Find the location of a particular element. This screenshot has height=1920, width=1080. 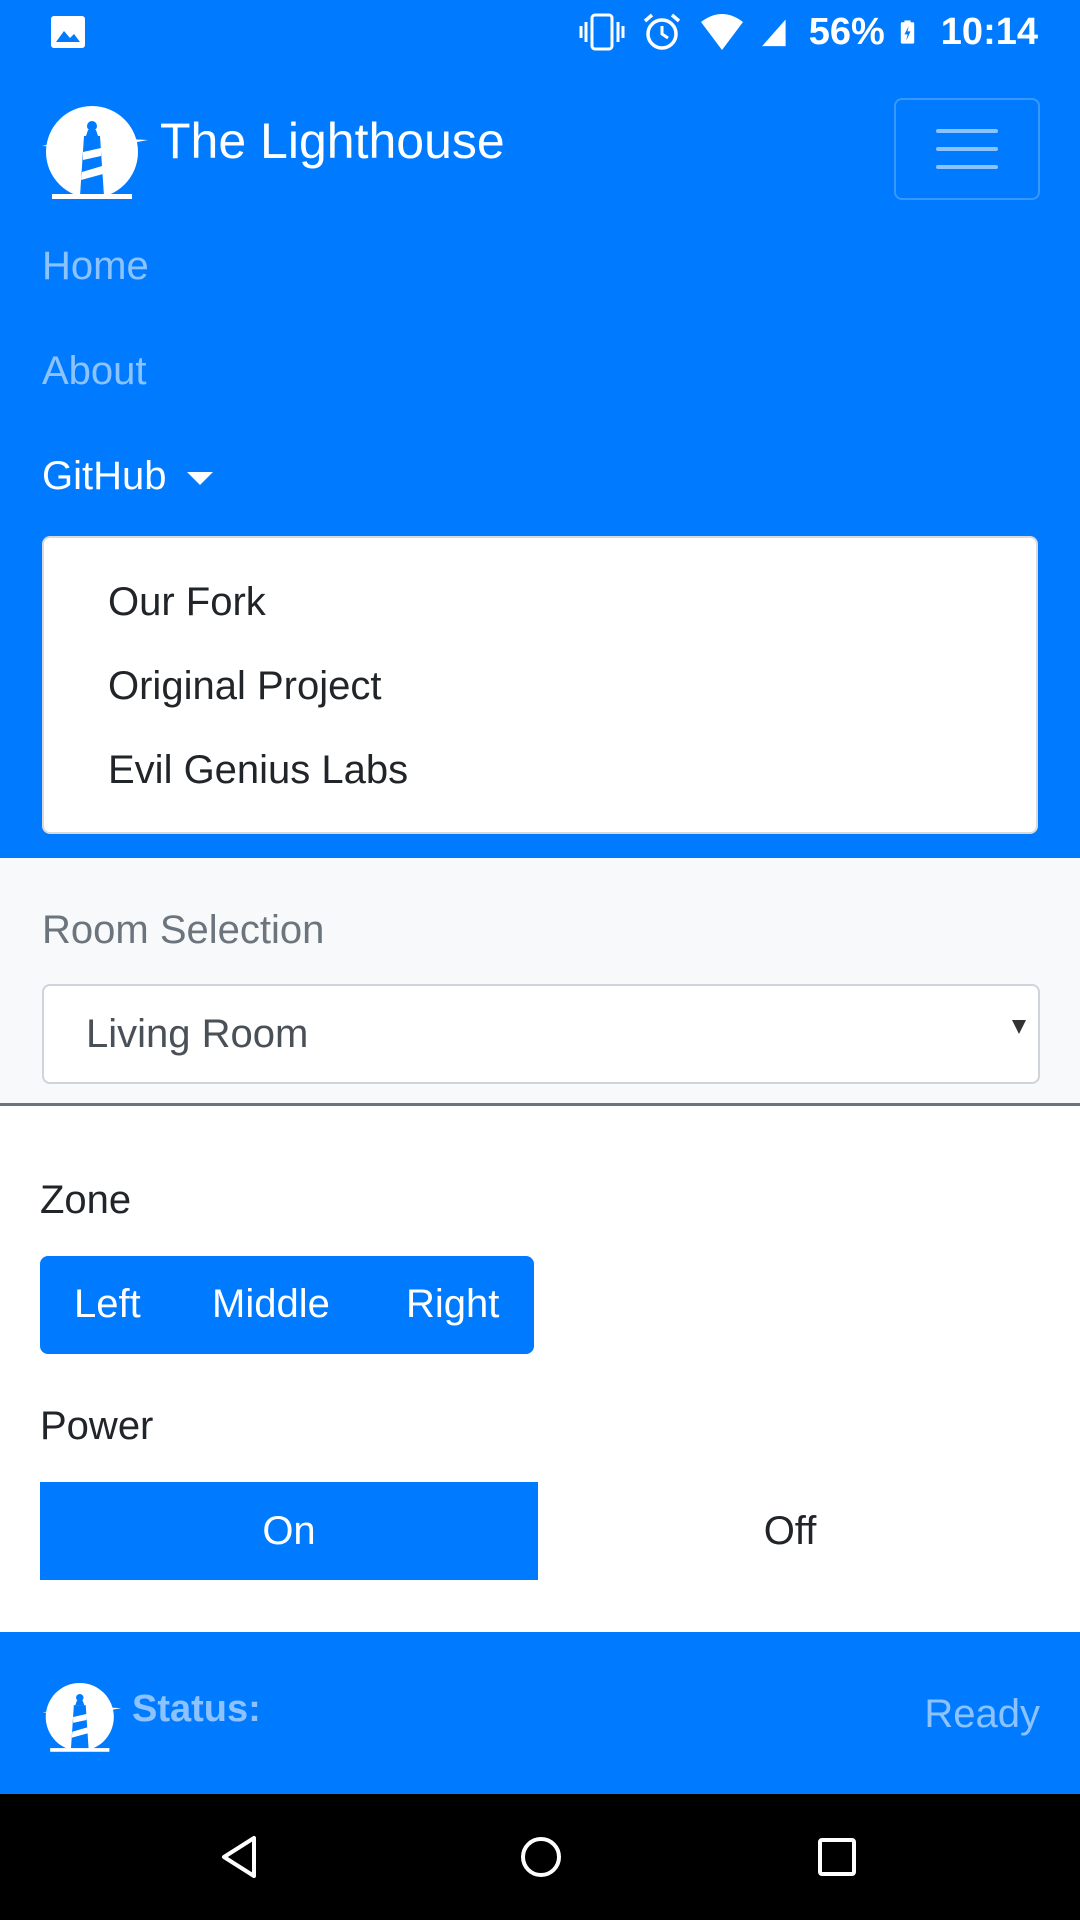

dropdown-item-evil-genius-labs: Evil Genius Labs is located at coordinates (258, 770).